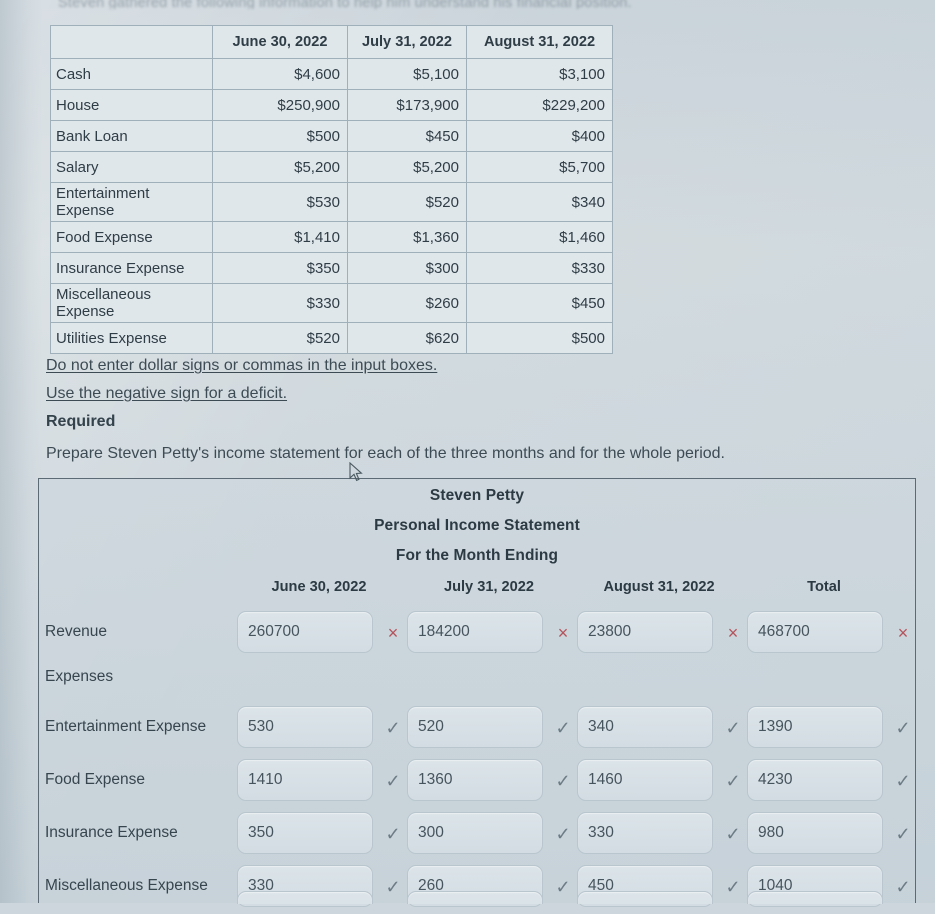 This screenshot has height=914, width=935. I want to click on row-amount: $500, so click(280, 136).